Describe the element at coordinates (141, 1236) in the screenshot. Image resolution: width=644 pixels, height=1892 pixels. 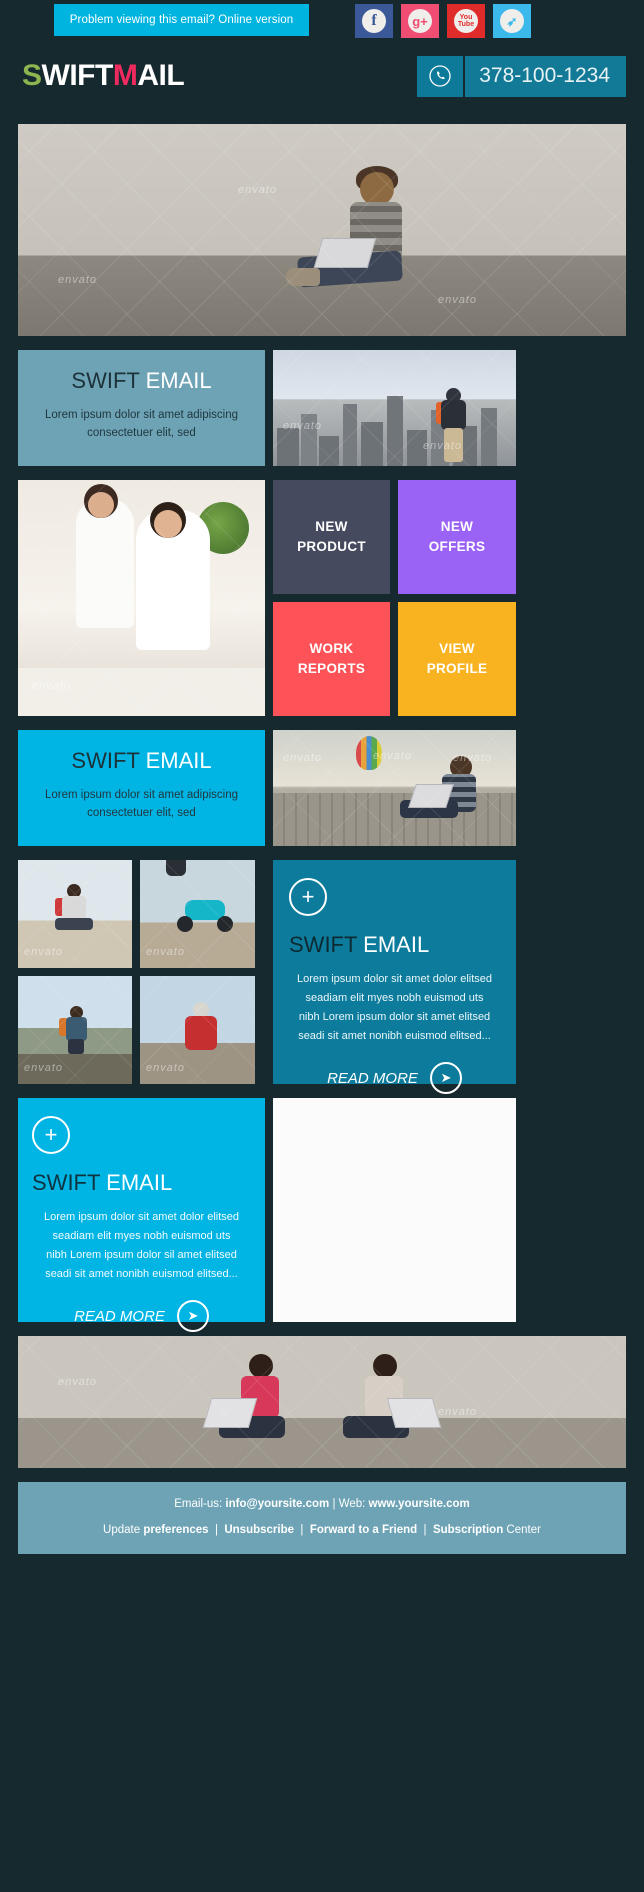
I see `article-cyan-line2: seadiam elit myes nobh euismod uts` at that location.